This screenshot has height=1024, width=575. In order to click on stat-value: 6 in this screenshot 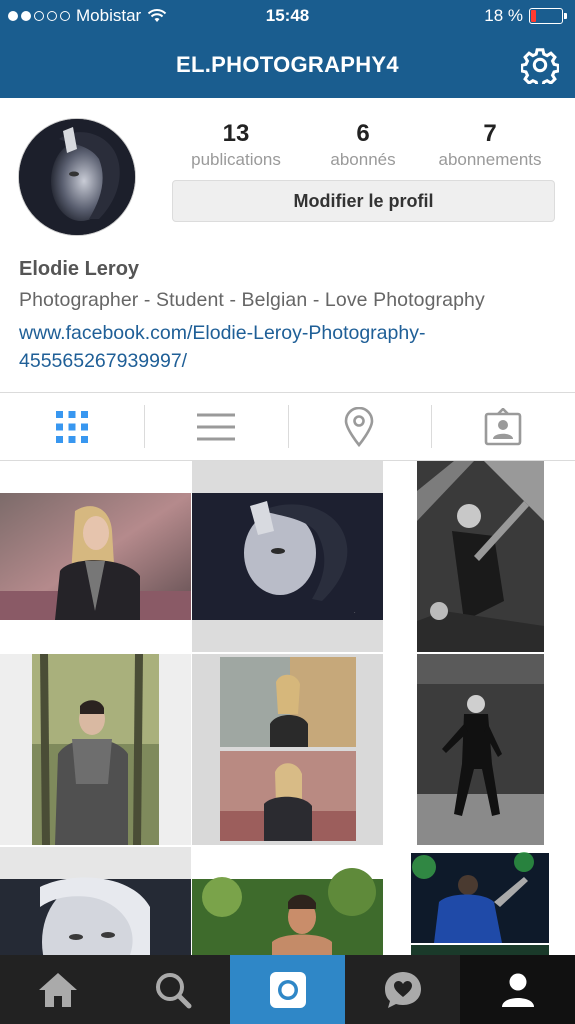, I will do `click(363, 133)`.